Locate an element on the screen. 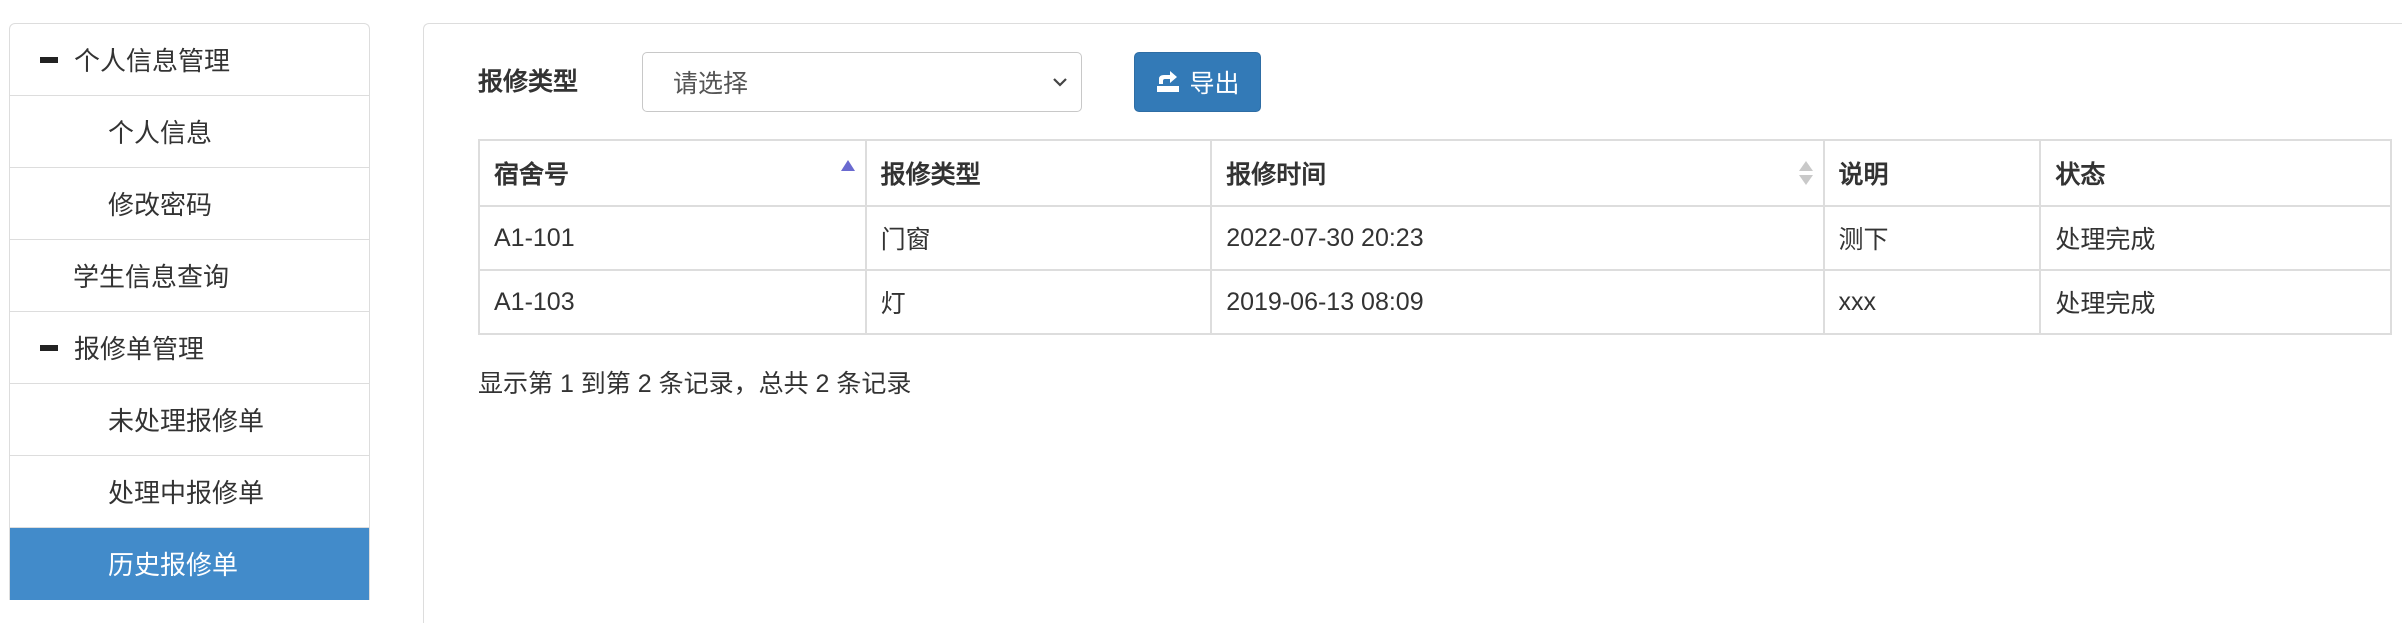 The height and width of the screenshot is (623, 2402). sidebar-item-personal-info: 个人信息 is located at coordinates (189, 132).